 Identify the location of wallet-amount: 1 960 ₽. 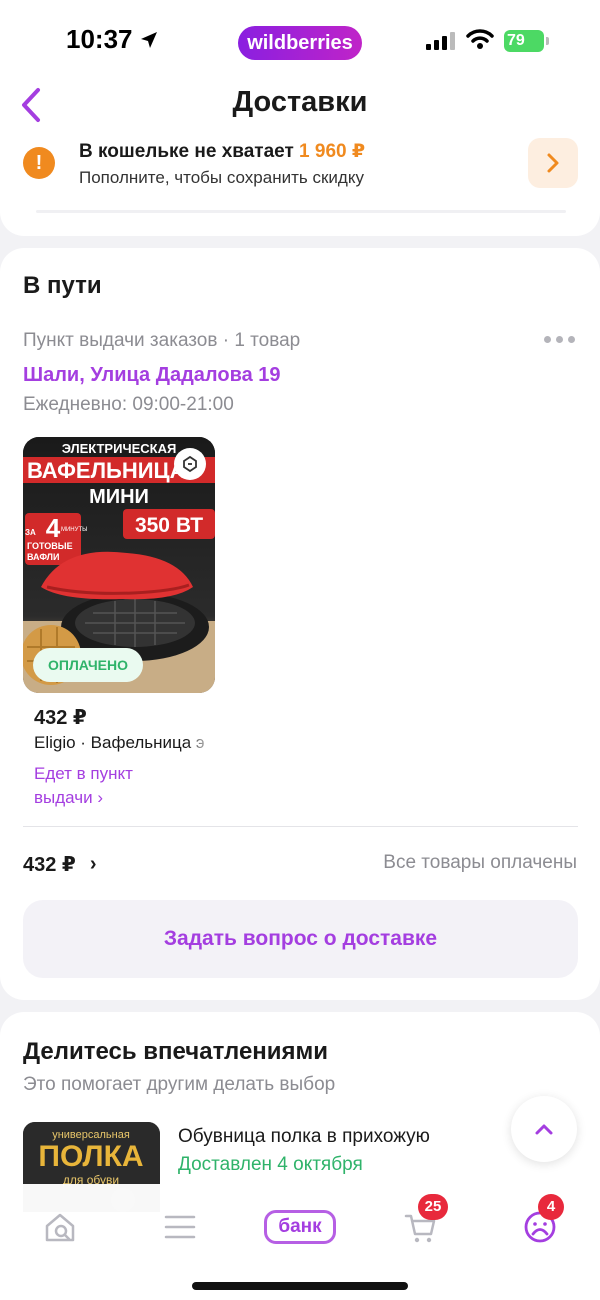
(332, 151).